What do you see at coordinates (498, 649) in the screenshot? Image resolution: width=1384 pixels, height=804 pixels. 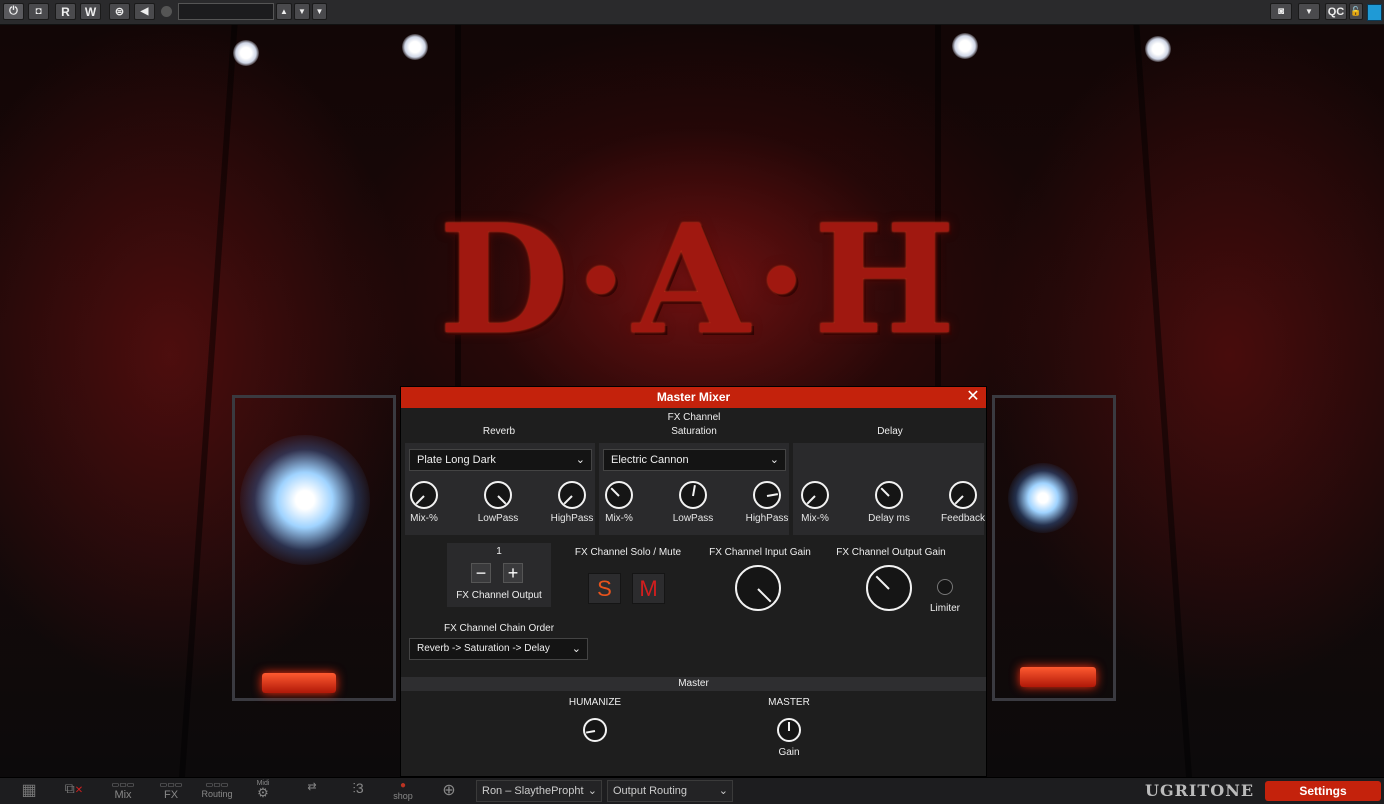 I see `chain-order-dropdown: Reverb -> Saturation -> Delay ⌄` at bounding box center [498, 649].